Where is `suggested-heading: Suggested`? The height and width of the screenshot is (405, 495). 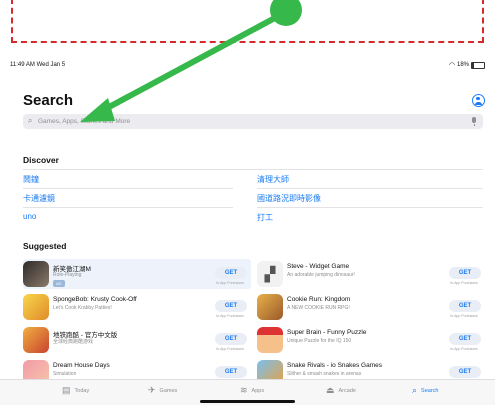 suggested-heading: Suggested is located at coordinates (45, 246).